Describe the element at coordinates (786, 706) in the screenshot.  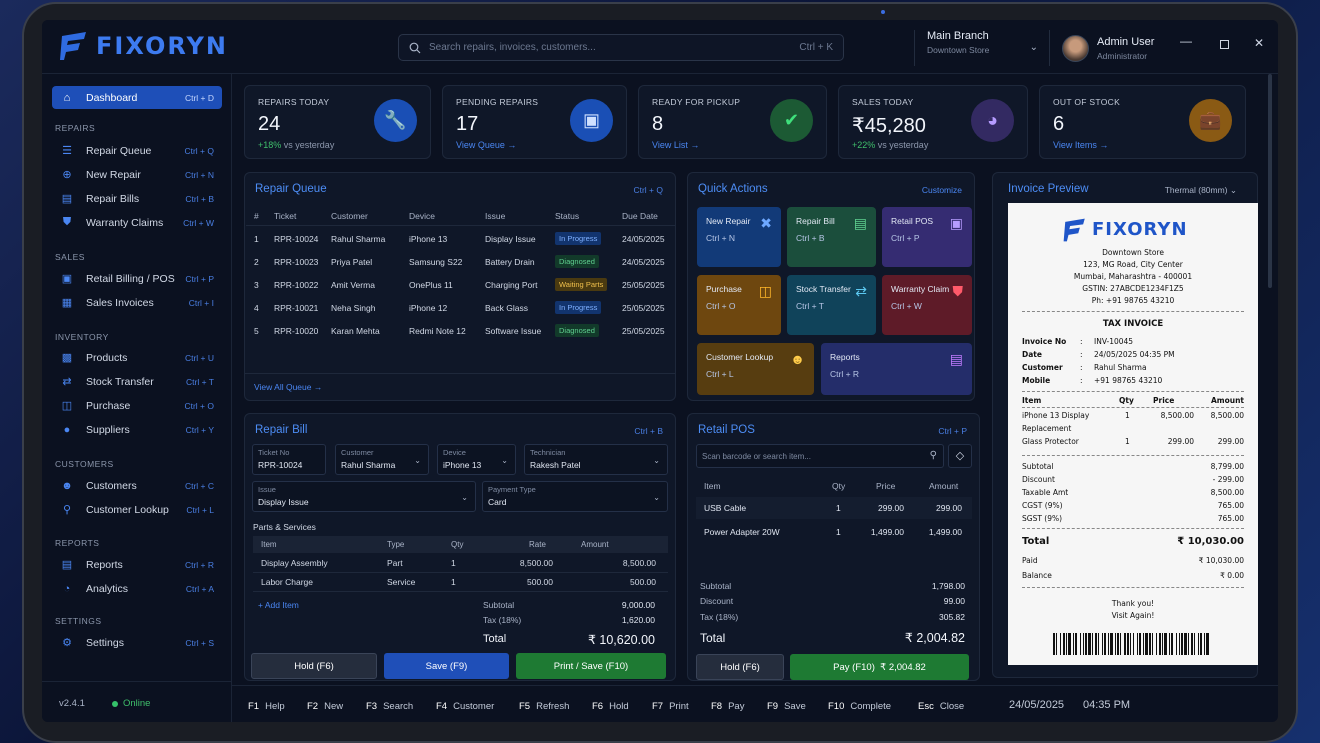
I see `shortcut-f9: F9 Save` at that location.